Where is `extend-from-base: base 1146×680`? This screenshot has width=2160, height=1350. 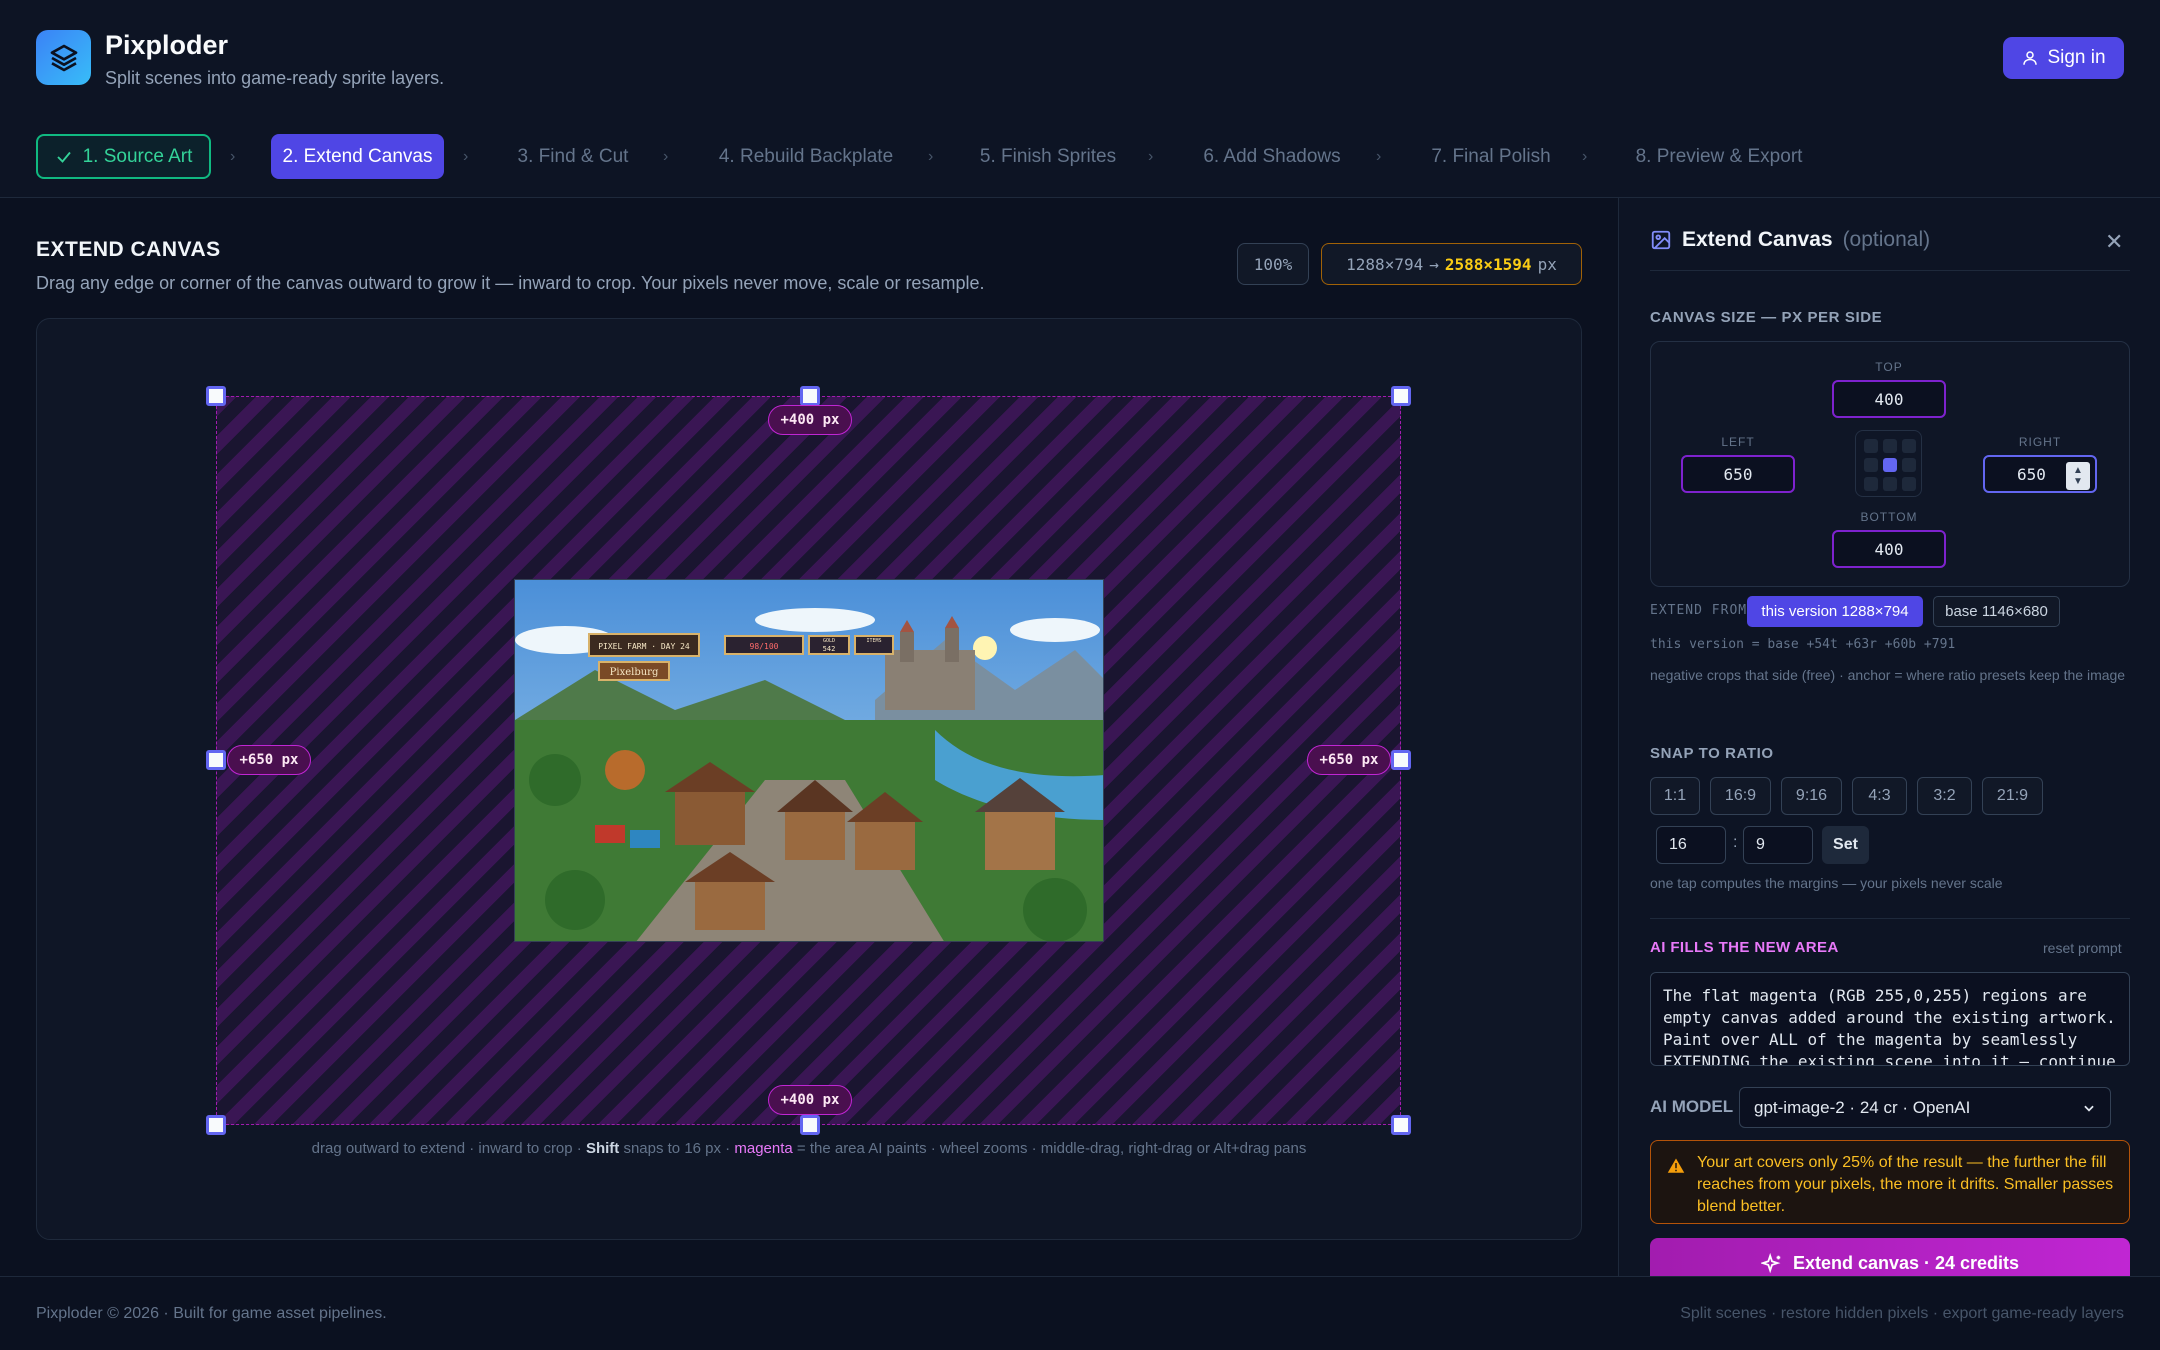 extend-from-base: base 1146×680 is located at coordinates (1996, 611).